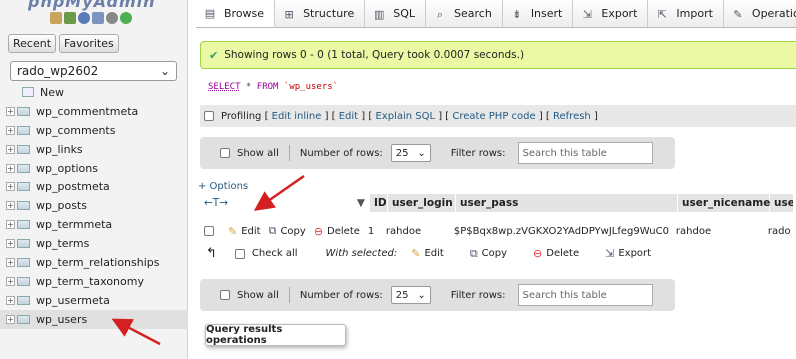 The width and height of the screenshot is (796, 359). Describe the element at coordinates (320, 13) in the screenshot. I see `tab-structure: ⊞ Structure` at that location.